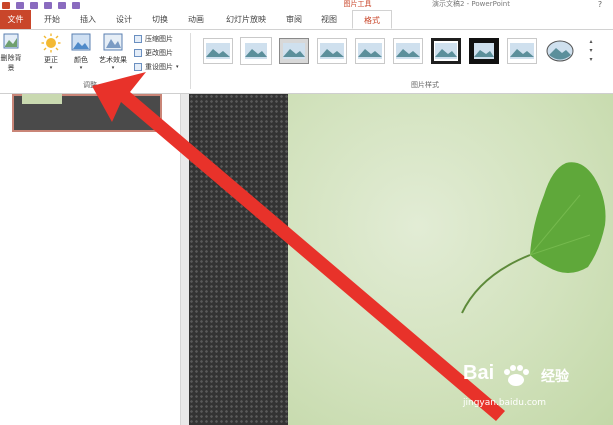  What do you see at coordinates (555, 377) in the screenshot?
I see `watermark-suffix: 经验` at bounding box center [555, 377].